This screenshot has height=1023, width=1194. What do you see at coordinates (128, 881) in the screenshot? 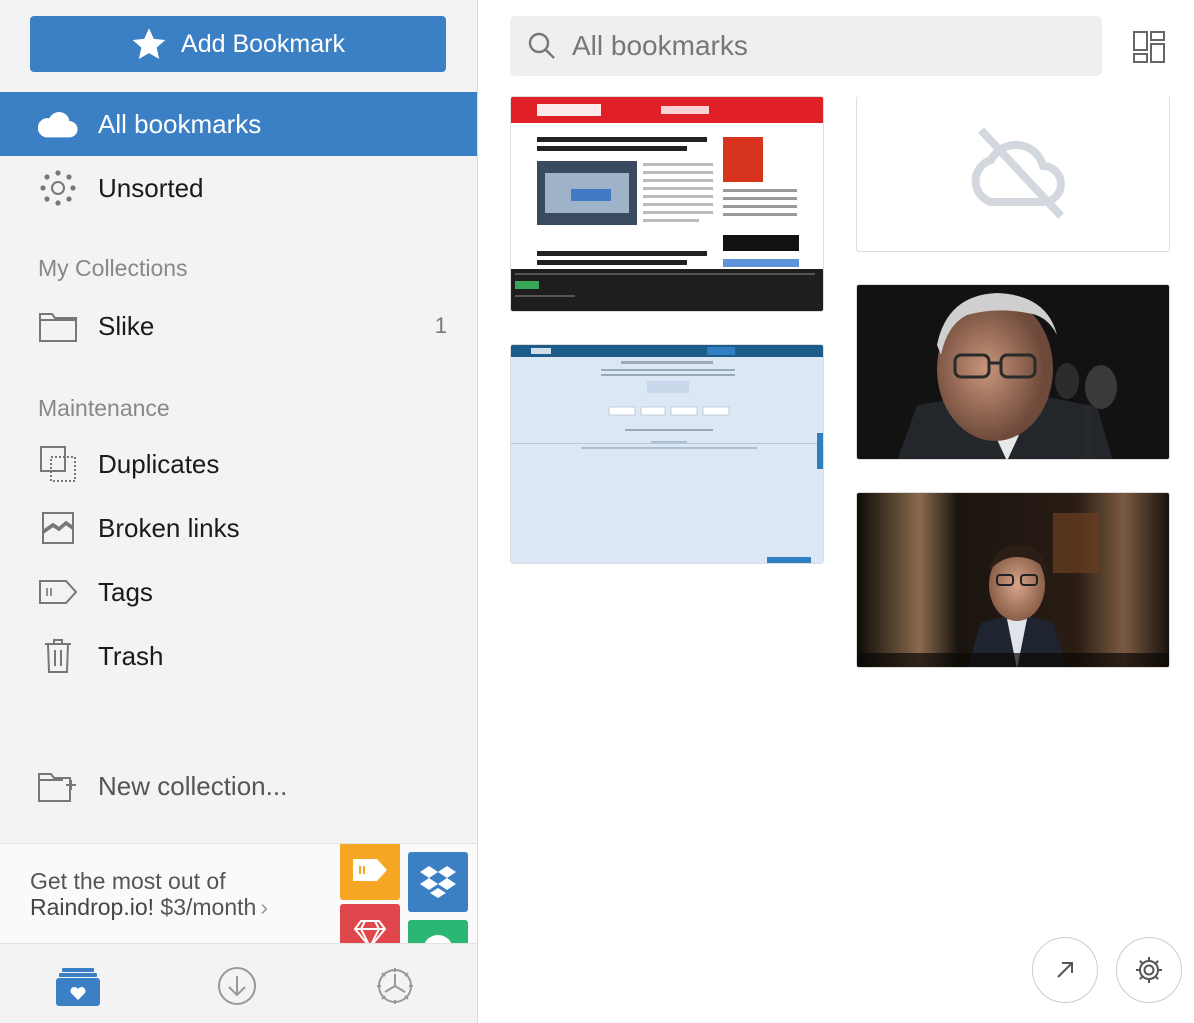
I see `promo-line-1: Get the most out of` at bounding box center [128, 881].